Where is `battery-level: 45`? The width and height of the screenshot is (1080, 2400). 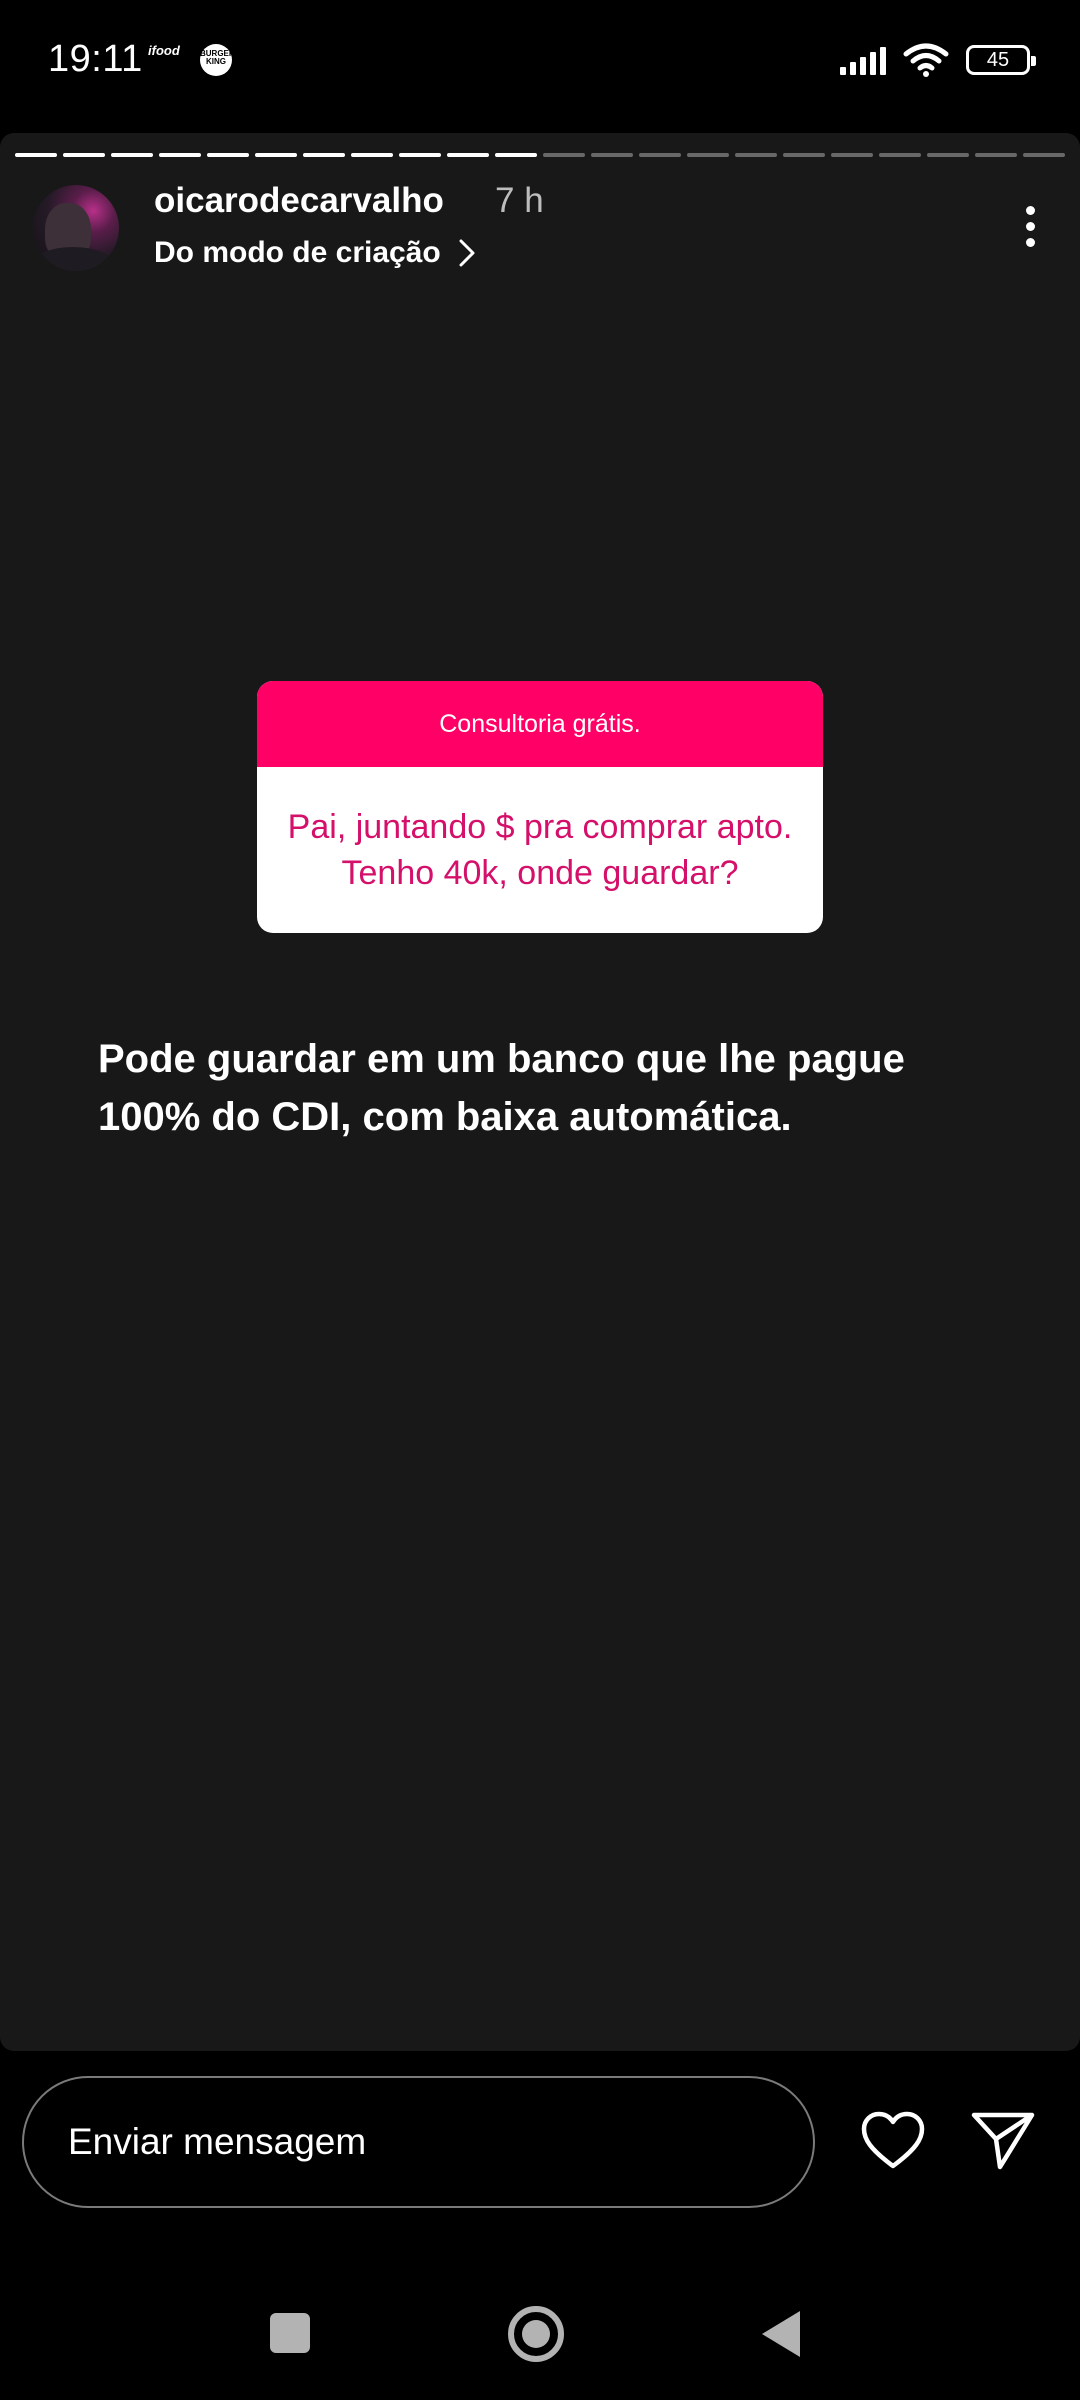
battery-level: 45 is located at coordinates (998, 59).